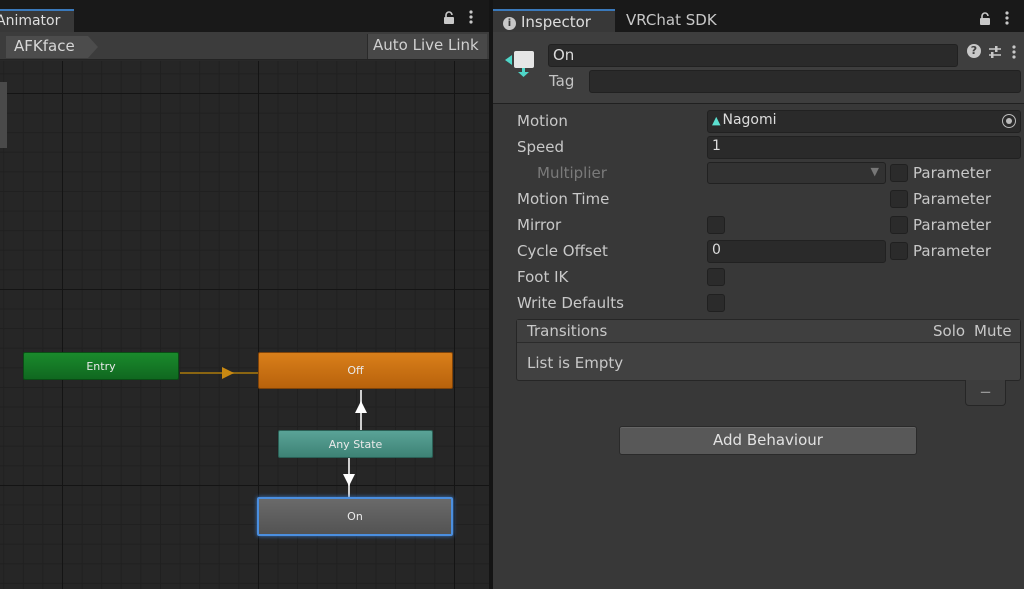 The image size is (1024, 589). I want to click on mirror-label: Mirror, so click(539, 225).